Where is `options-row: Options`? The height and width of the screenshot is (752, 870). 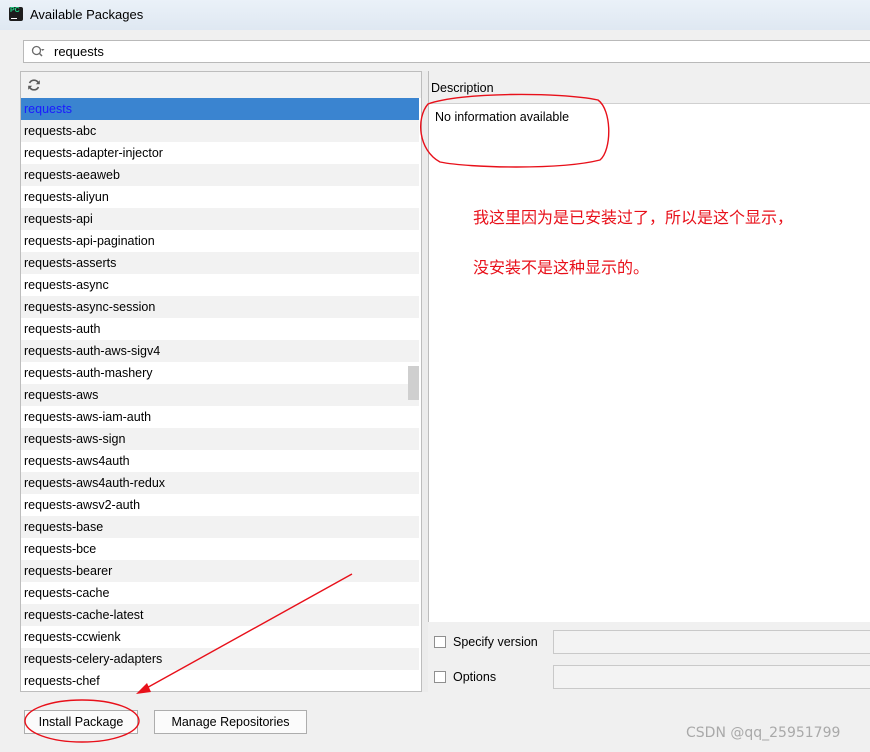
options-row: Options is located at coordinates (651, 678).